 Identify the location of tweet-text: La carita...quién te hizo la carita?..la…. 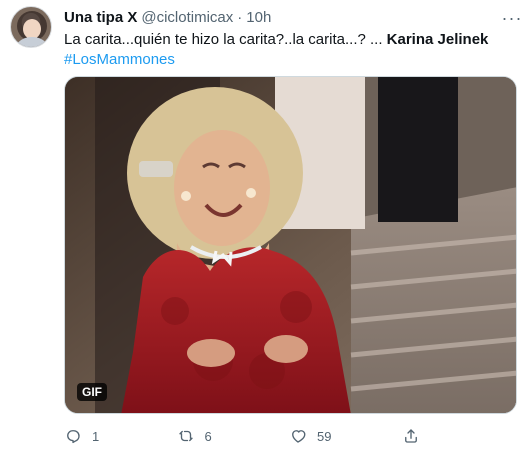
(291, 49).